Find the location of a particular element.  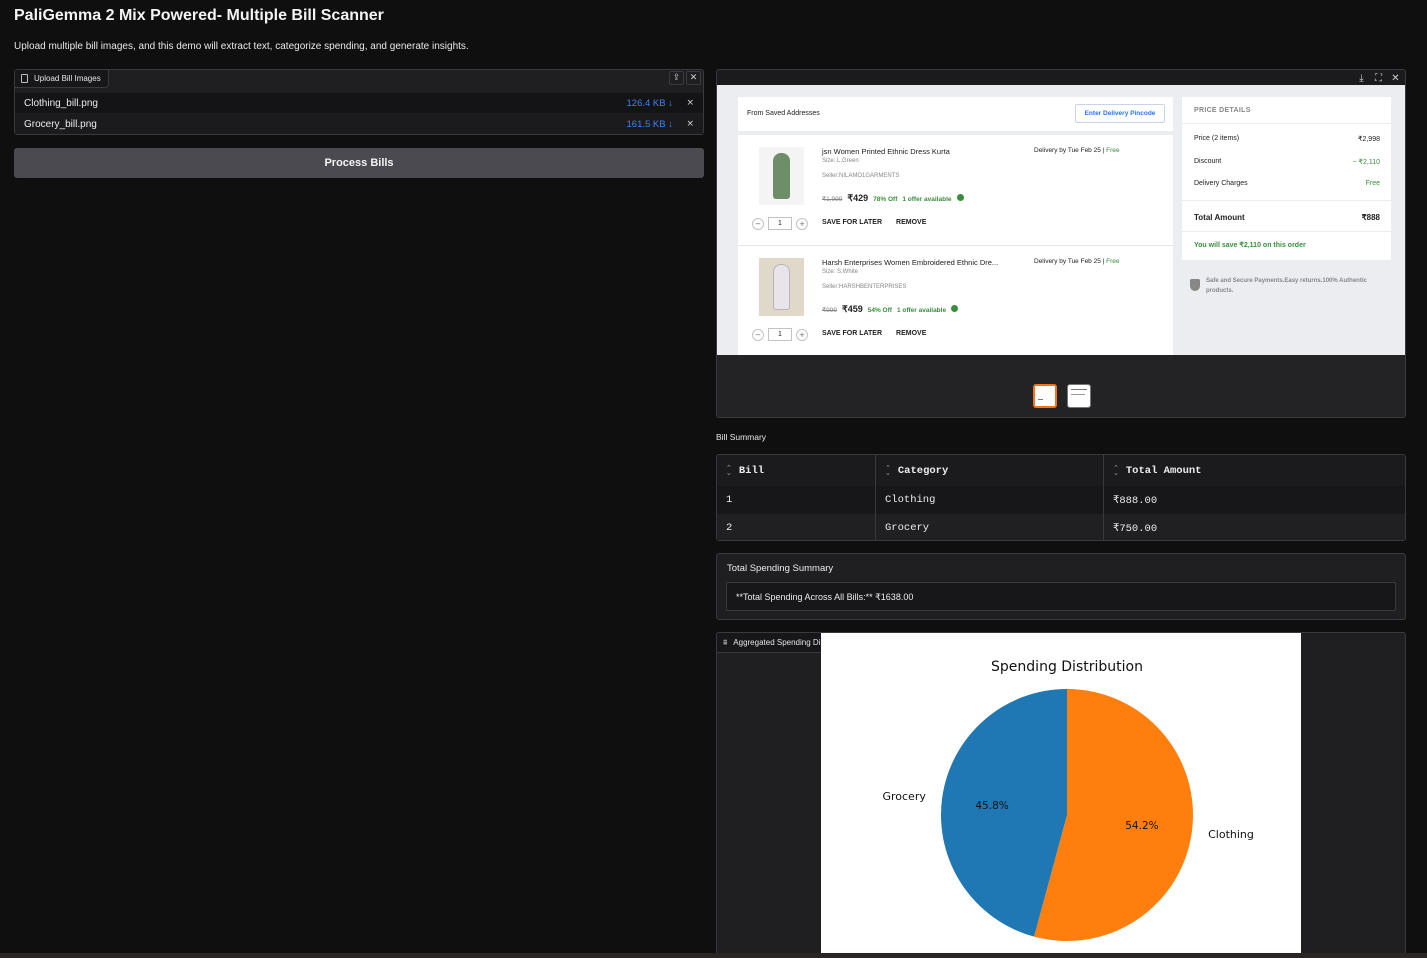

table-cell: ₹750.00 is located at coordinates (1254, 527).